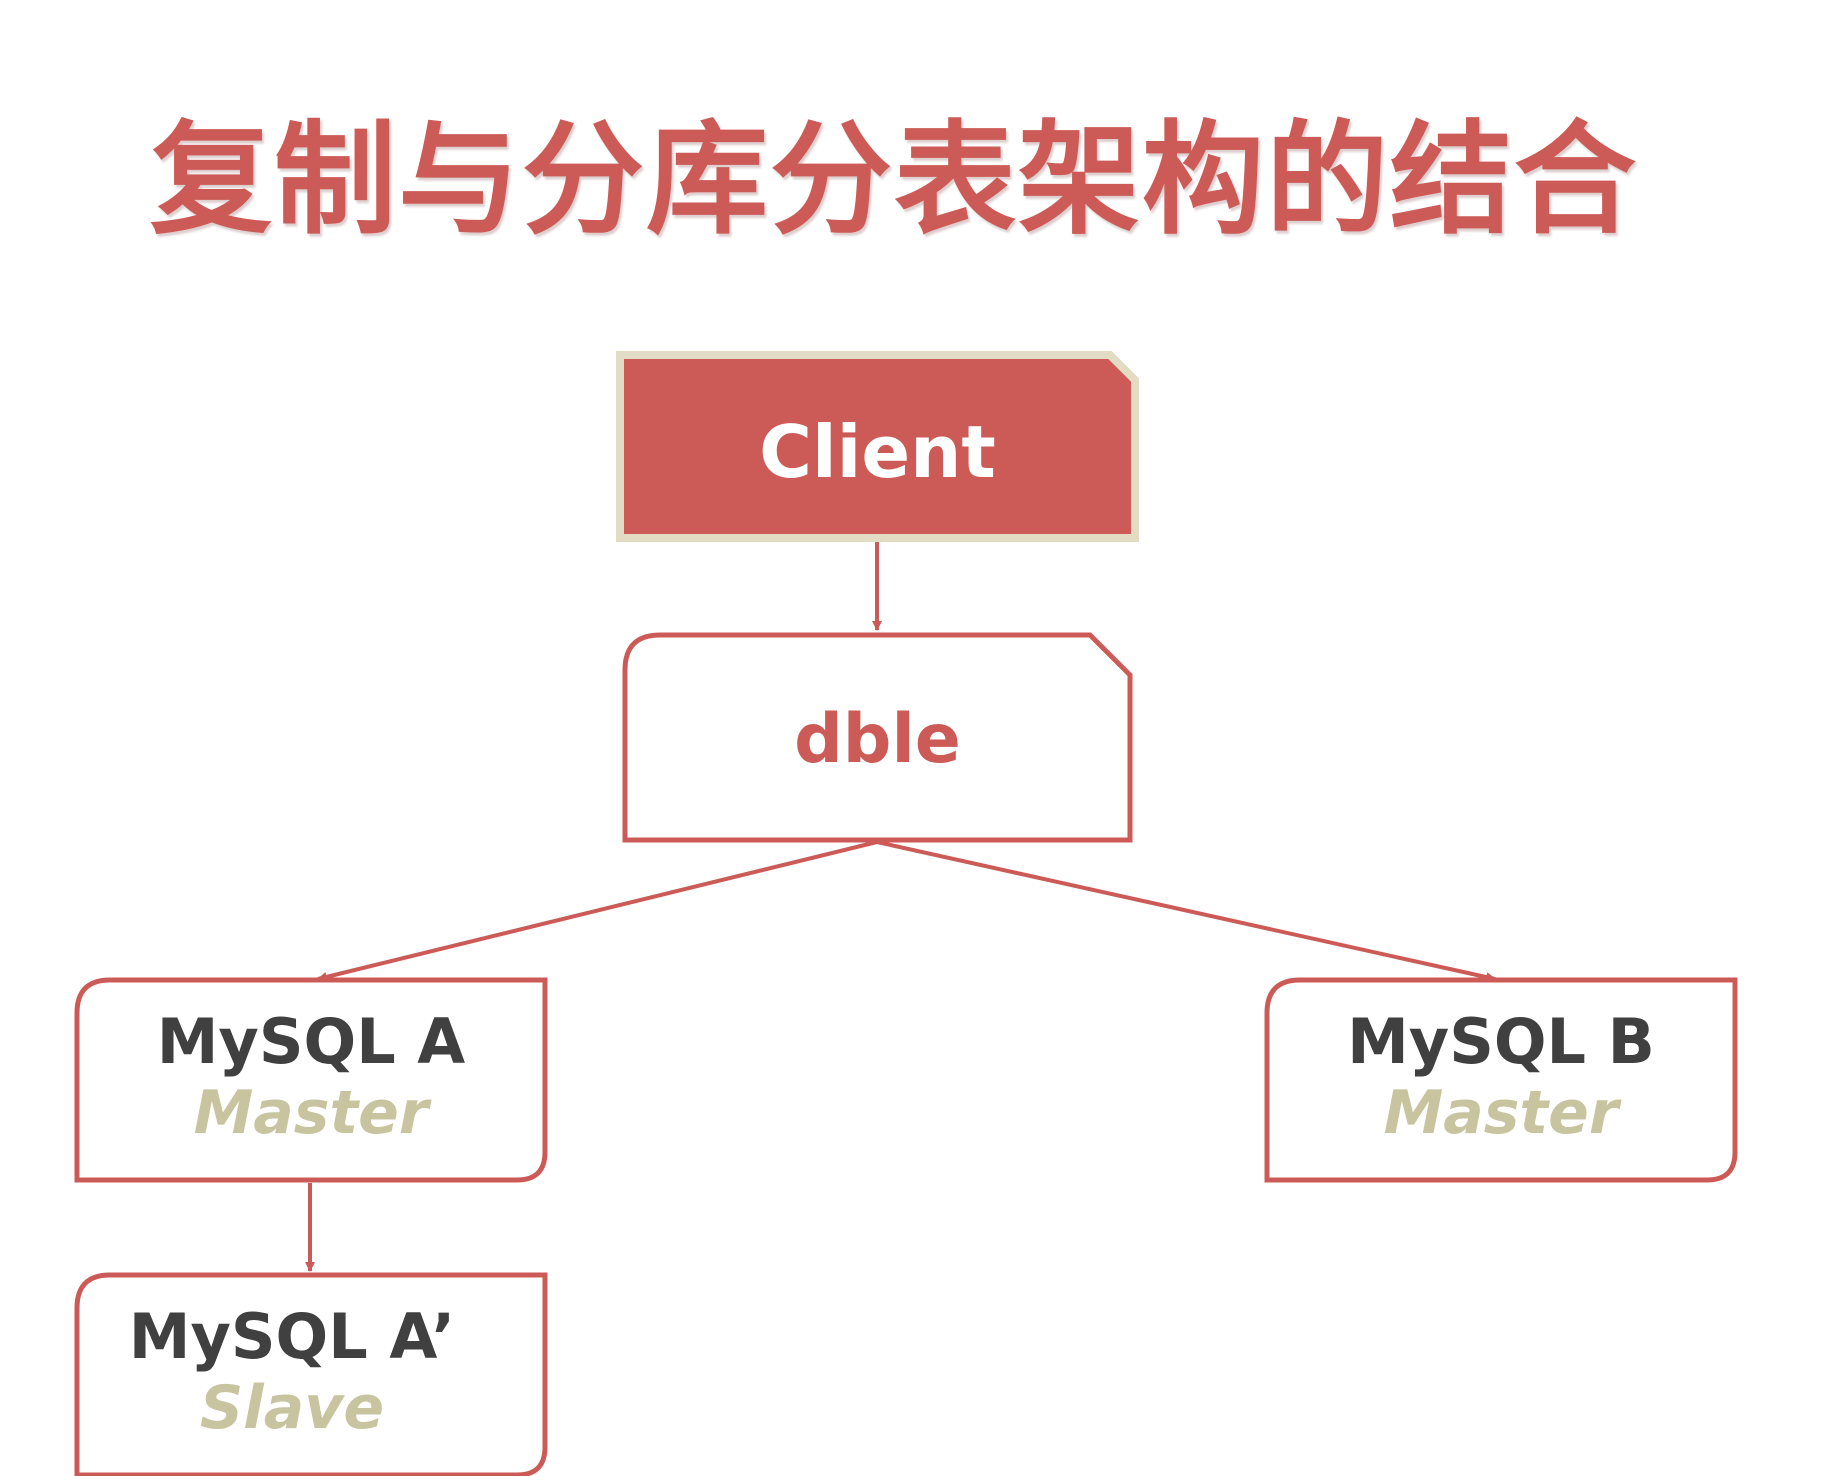 The width and height of the screenshot is (1830, 1476). I want to click on arrow-dble-to-mysql-b, so click(1186, 911).